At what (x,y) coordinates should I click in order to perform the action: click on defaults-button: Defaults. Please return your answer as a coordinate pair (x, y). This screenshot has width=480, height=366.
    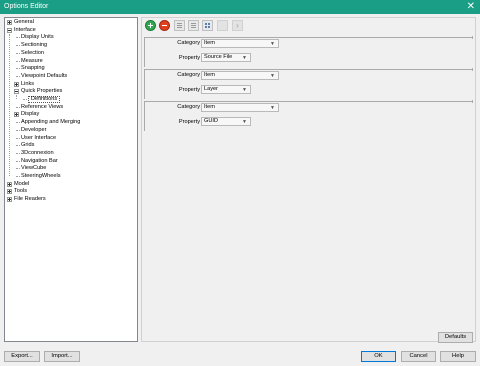
    Looking at the image, I should click on (455, 337).